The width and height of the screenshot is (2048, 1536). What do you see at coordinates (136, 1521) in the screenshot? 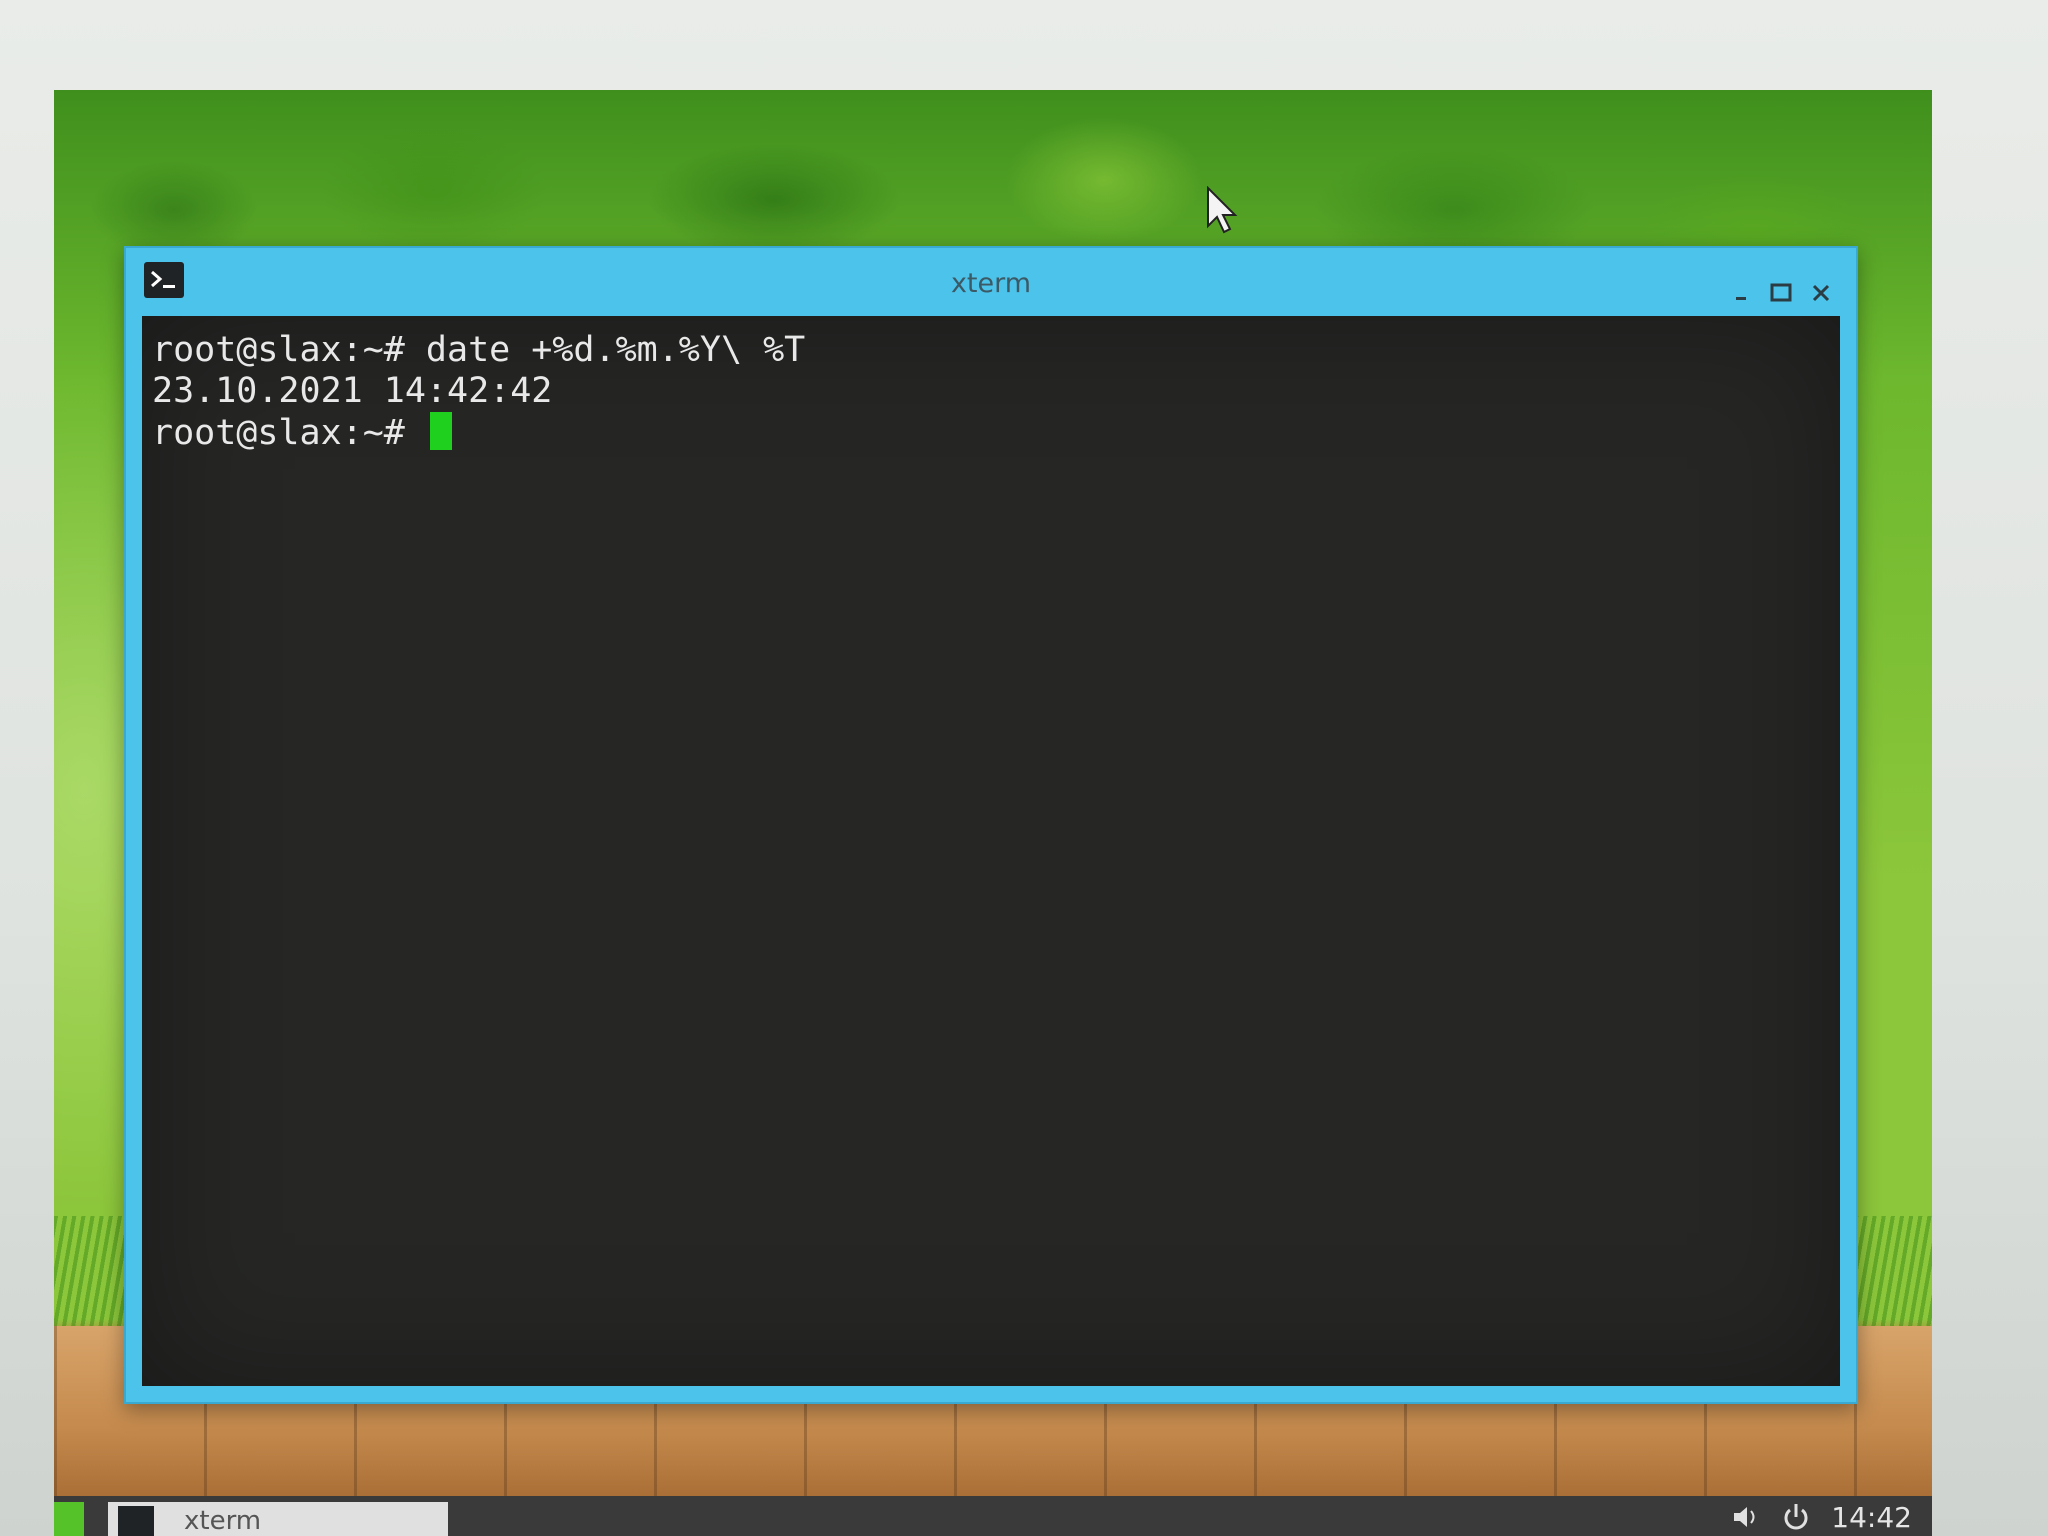
I see `terminal-icon` at bounding box center [136, 1521].